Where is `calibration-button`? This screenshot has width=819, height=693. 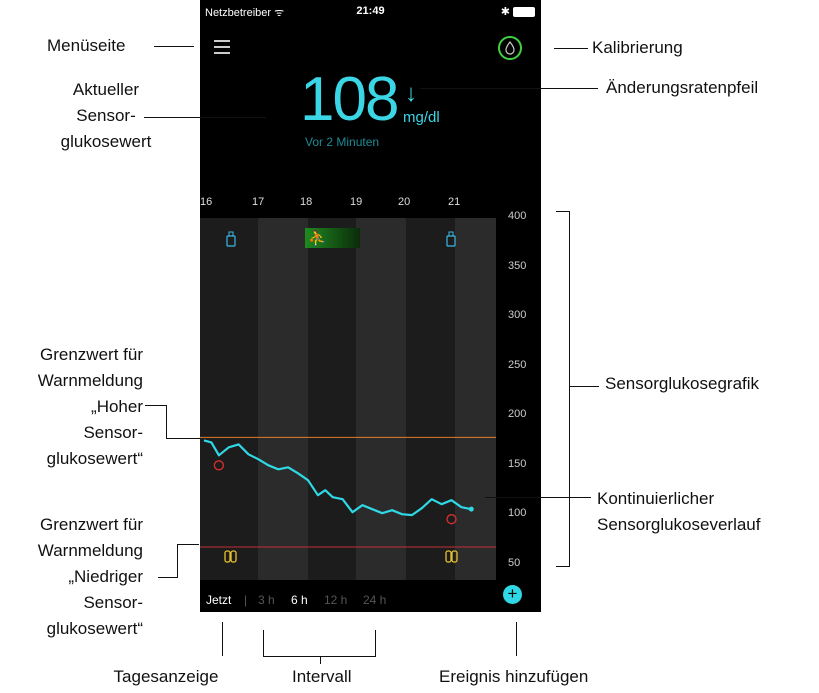 calibration-button is located at coordinates (510, 48).